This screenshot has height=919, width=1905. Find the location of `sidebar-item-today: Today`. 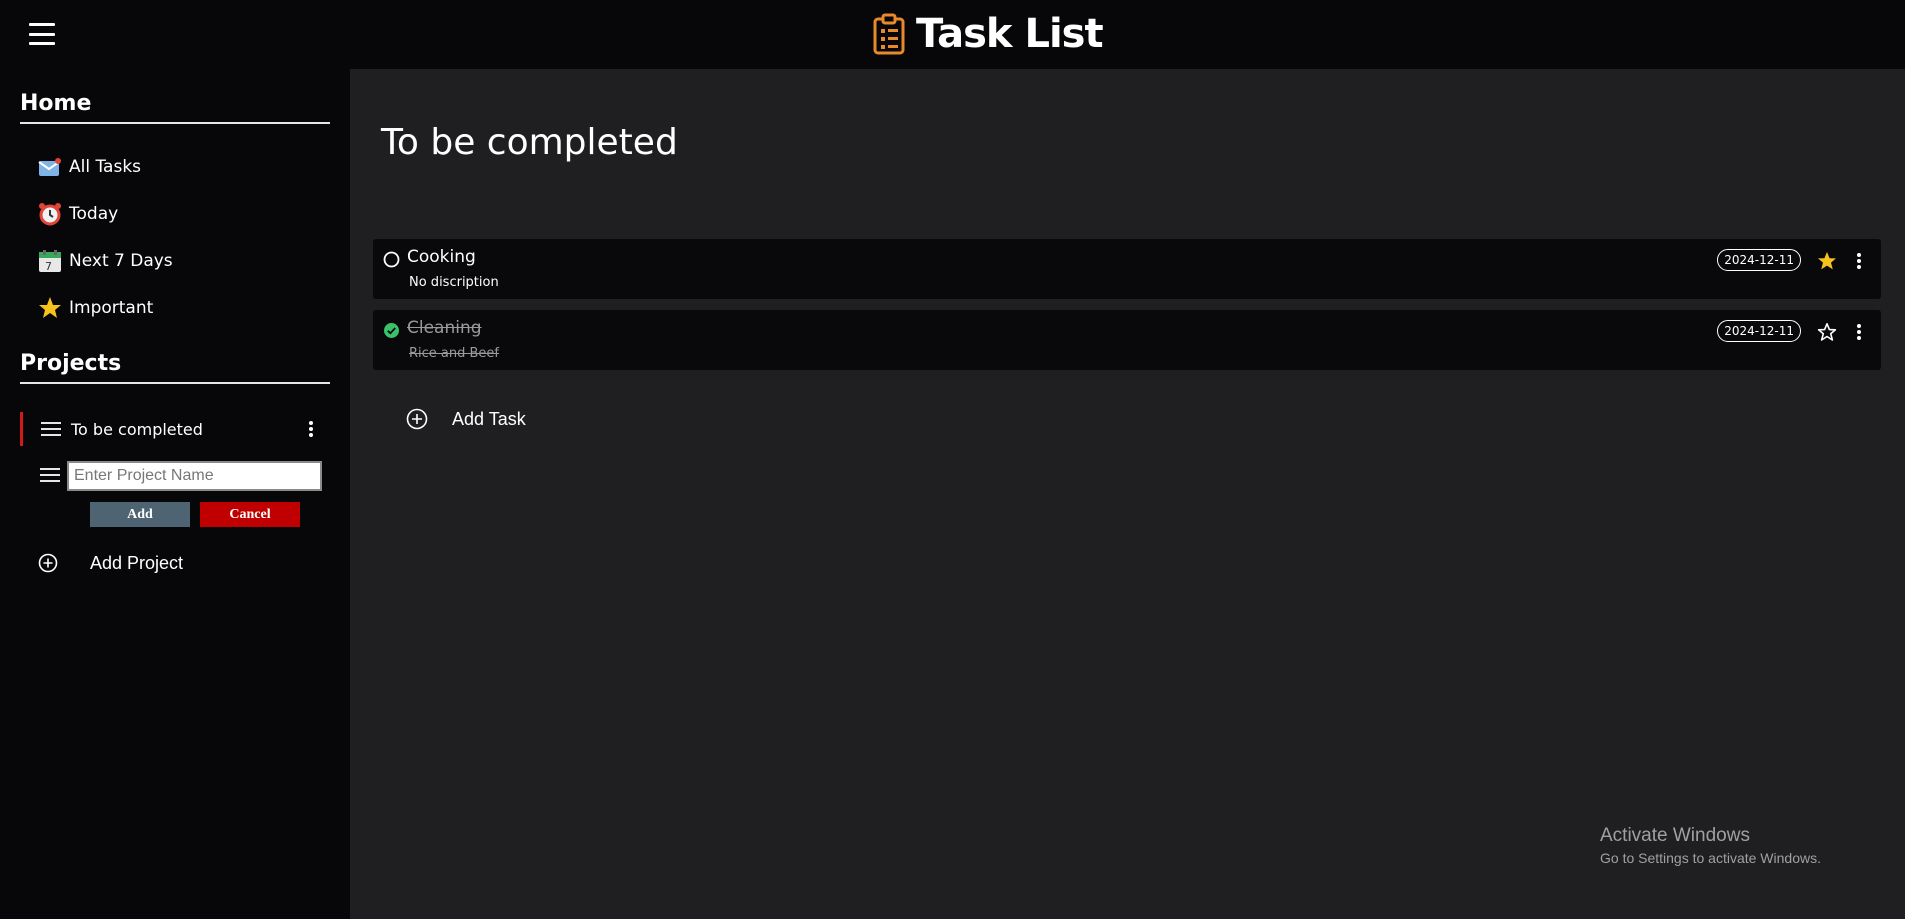

sidebar-item-today: Today is located at coordinates (77, 214).